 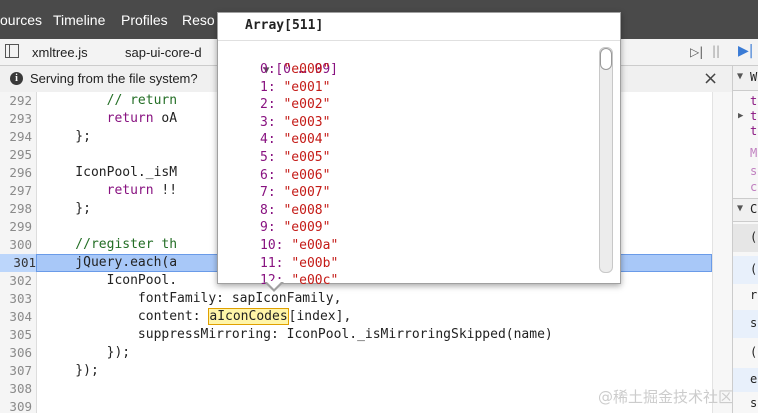 What do you see at coordinates (16, 173) in the screenshot?
I see `line-number: 296` at bounding box center [16, 173].